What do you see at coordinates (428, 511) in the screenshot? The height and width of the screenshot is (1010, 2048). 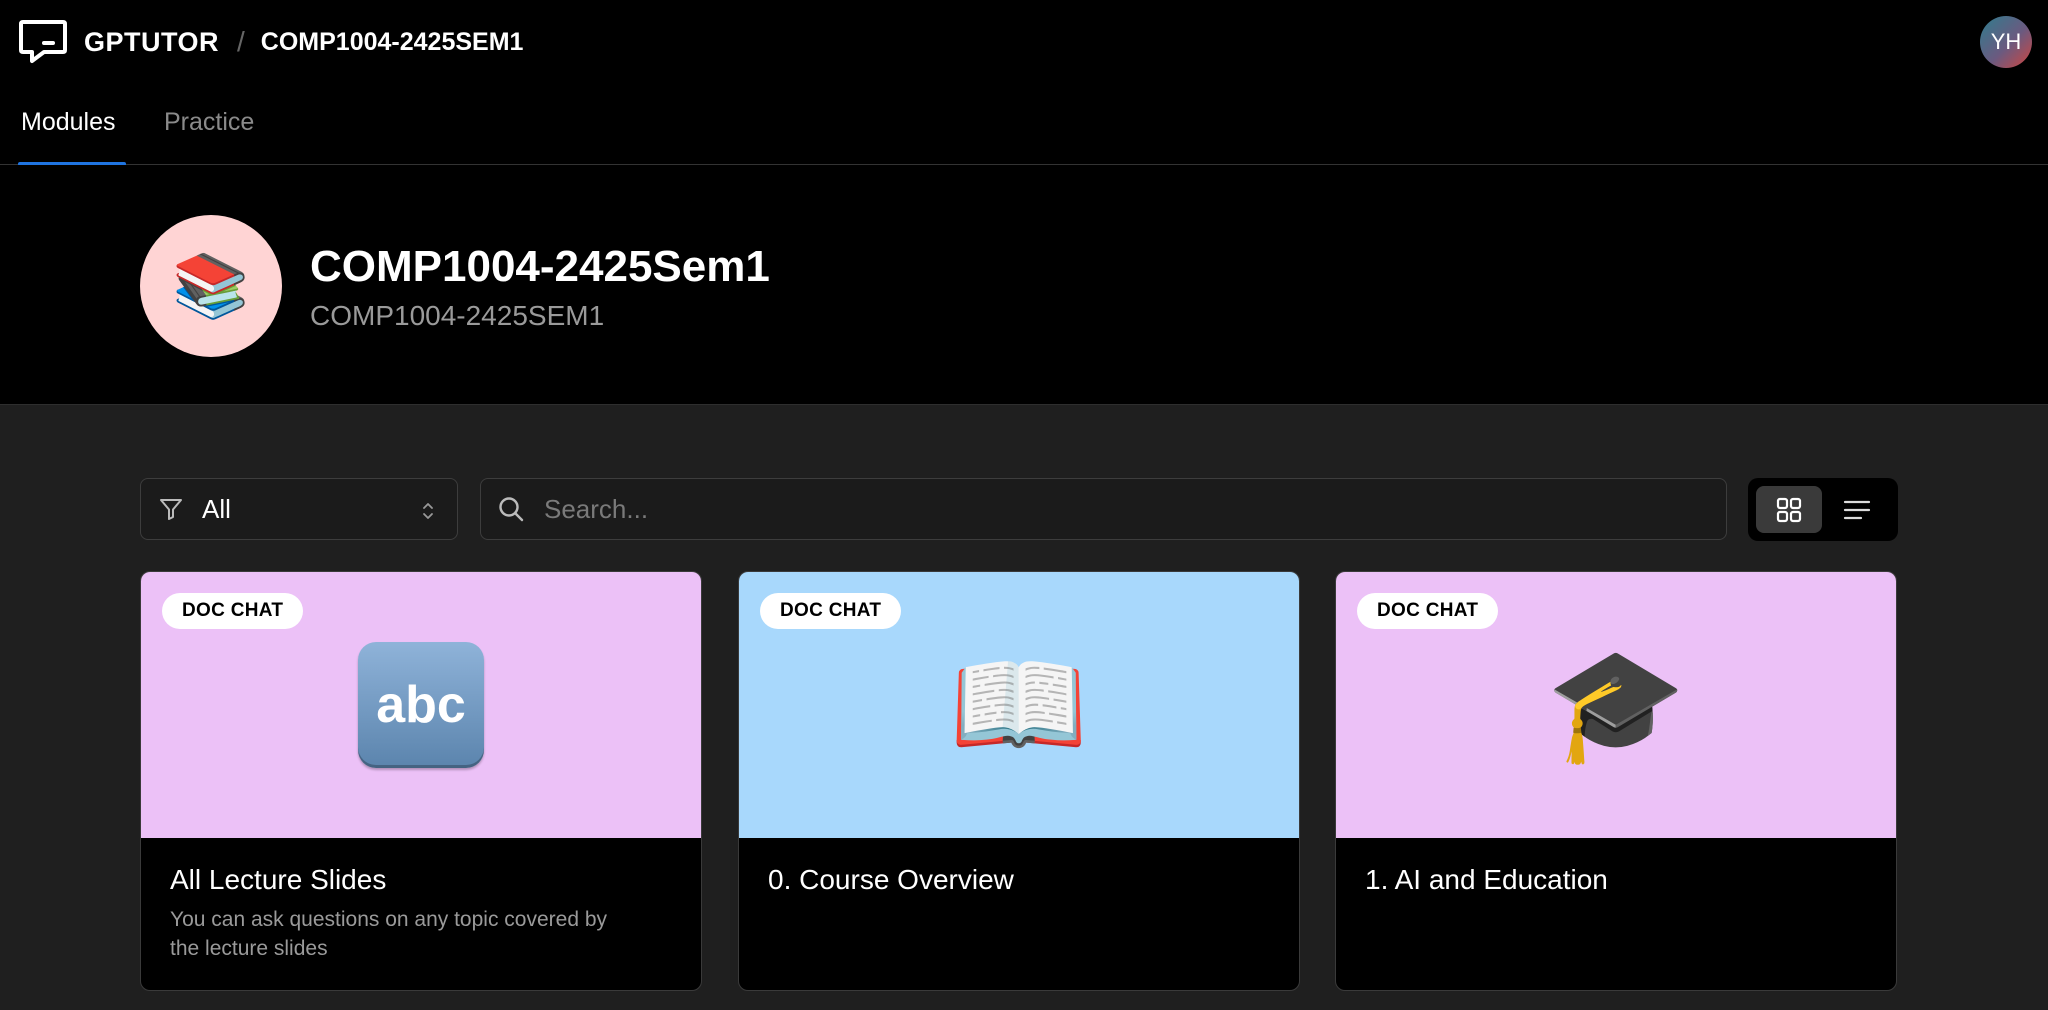 I see `chevron-up-down-icon` at bounding box center [428, 511].